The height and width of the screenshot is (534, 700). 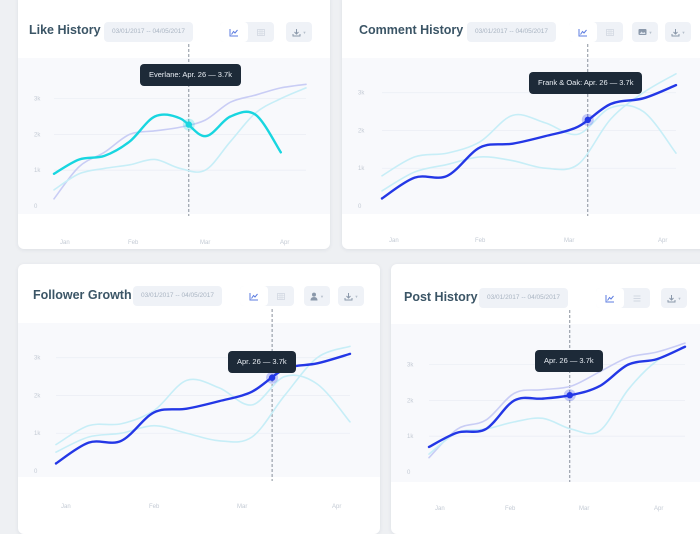 What do you see at coordinates (441, 297) in the screenshot?
I see `card-title: Post History` at bounding box center [441, 297].